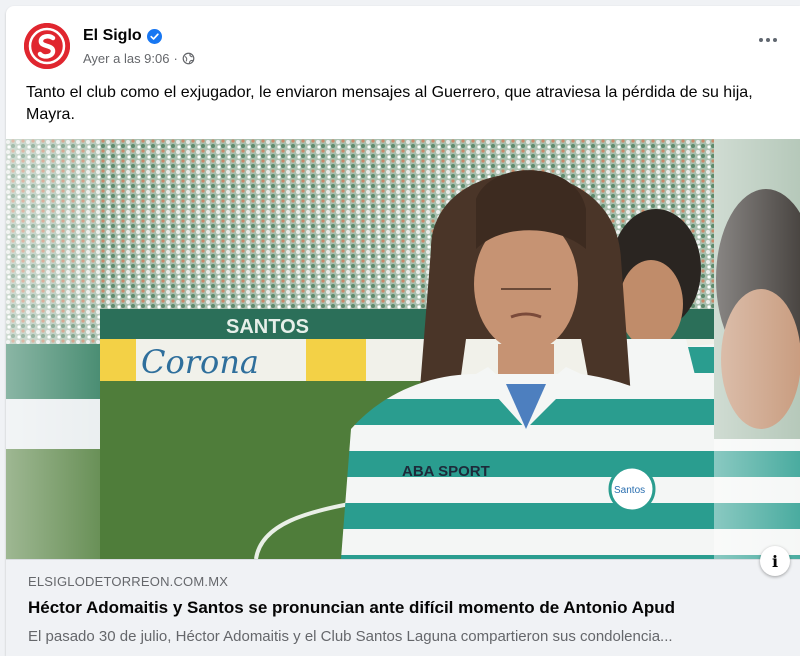 This screenshot has height=656, width=800. Describe the element at coordinates (775, 561) in the screenshot. I see `info-icon: i` at that location.